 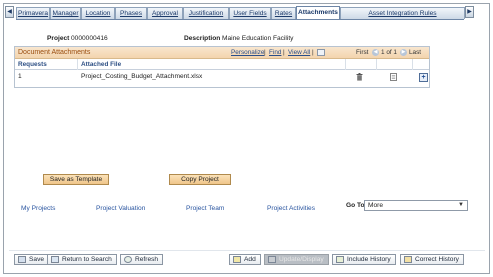 What do you see at coordinates (205, 208) in the screenshot?
I see `project-team-link: Project Team` at bounding box center [205, 208].